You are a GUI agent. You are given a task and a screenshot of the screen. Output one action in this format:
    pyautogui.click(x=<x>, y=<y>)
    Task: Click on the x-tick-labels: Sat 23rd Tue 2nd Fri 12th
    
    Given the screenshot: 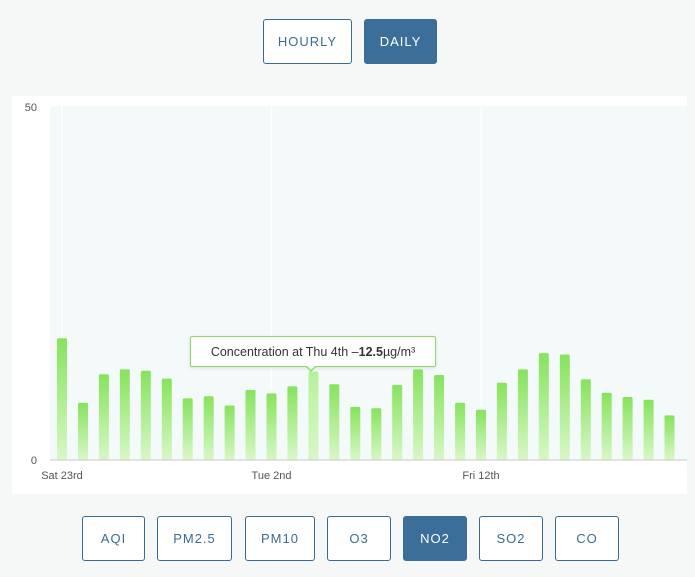 What is the action you would take?
    pyautogui.click(x=270, y=476)
    